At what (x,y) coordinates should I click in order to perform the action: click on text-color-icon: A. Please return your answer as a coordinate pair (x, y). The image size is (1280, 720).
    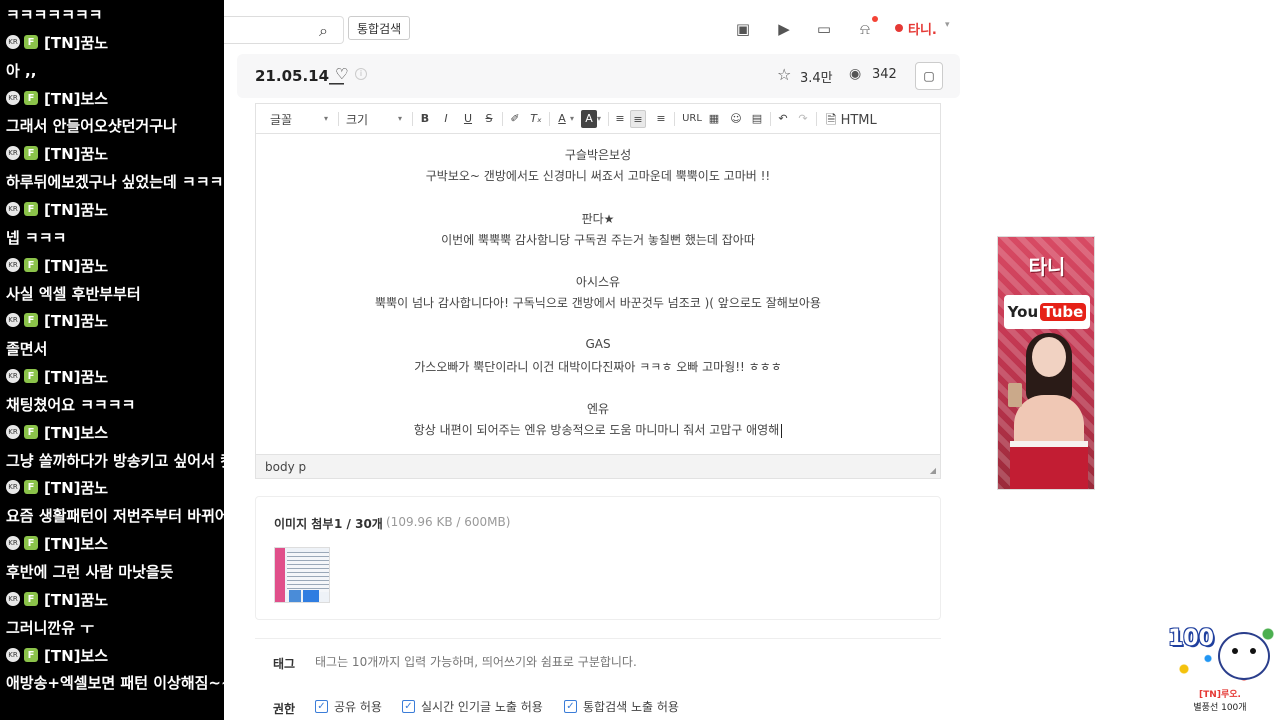
    Looking at the image, I should click on (562, 119).